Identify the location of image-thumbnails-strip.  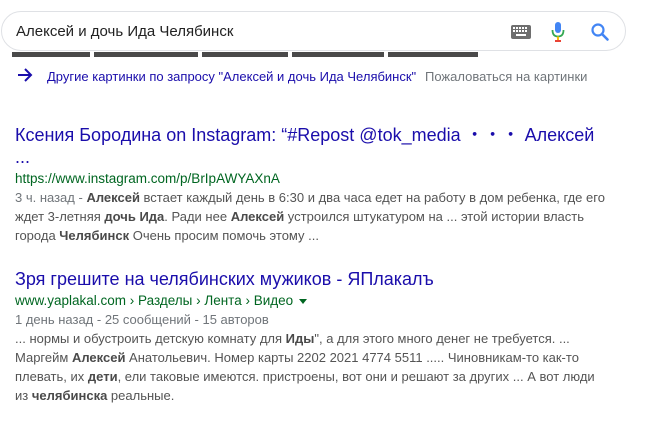
(246, 54).